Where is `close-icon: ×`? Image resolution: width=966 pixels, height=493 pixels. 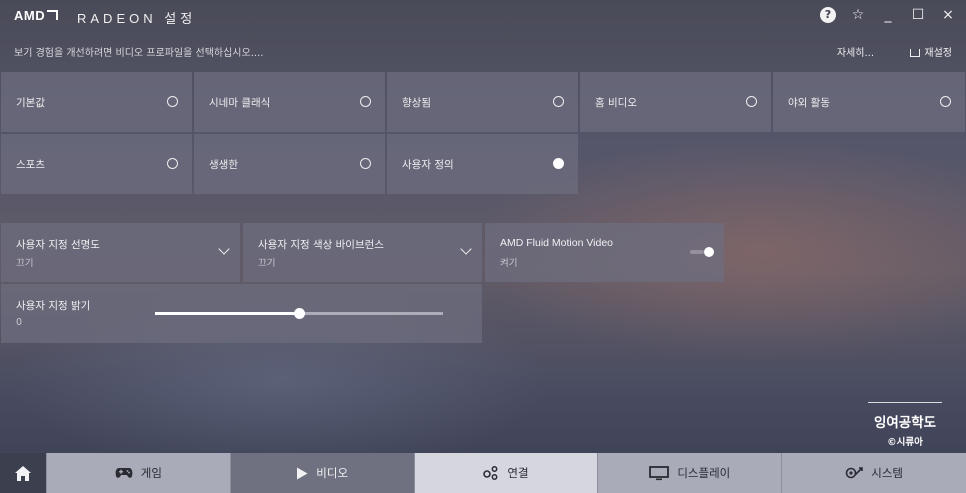
close-icon: × is located at coordinates (948, 15).